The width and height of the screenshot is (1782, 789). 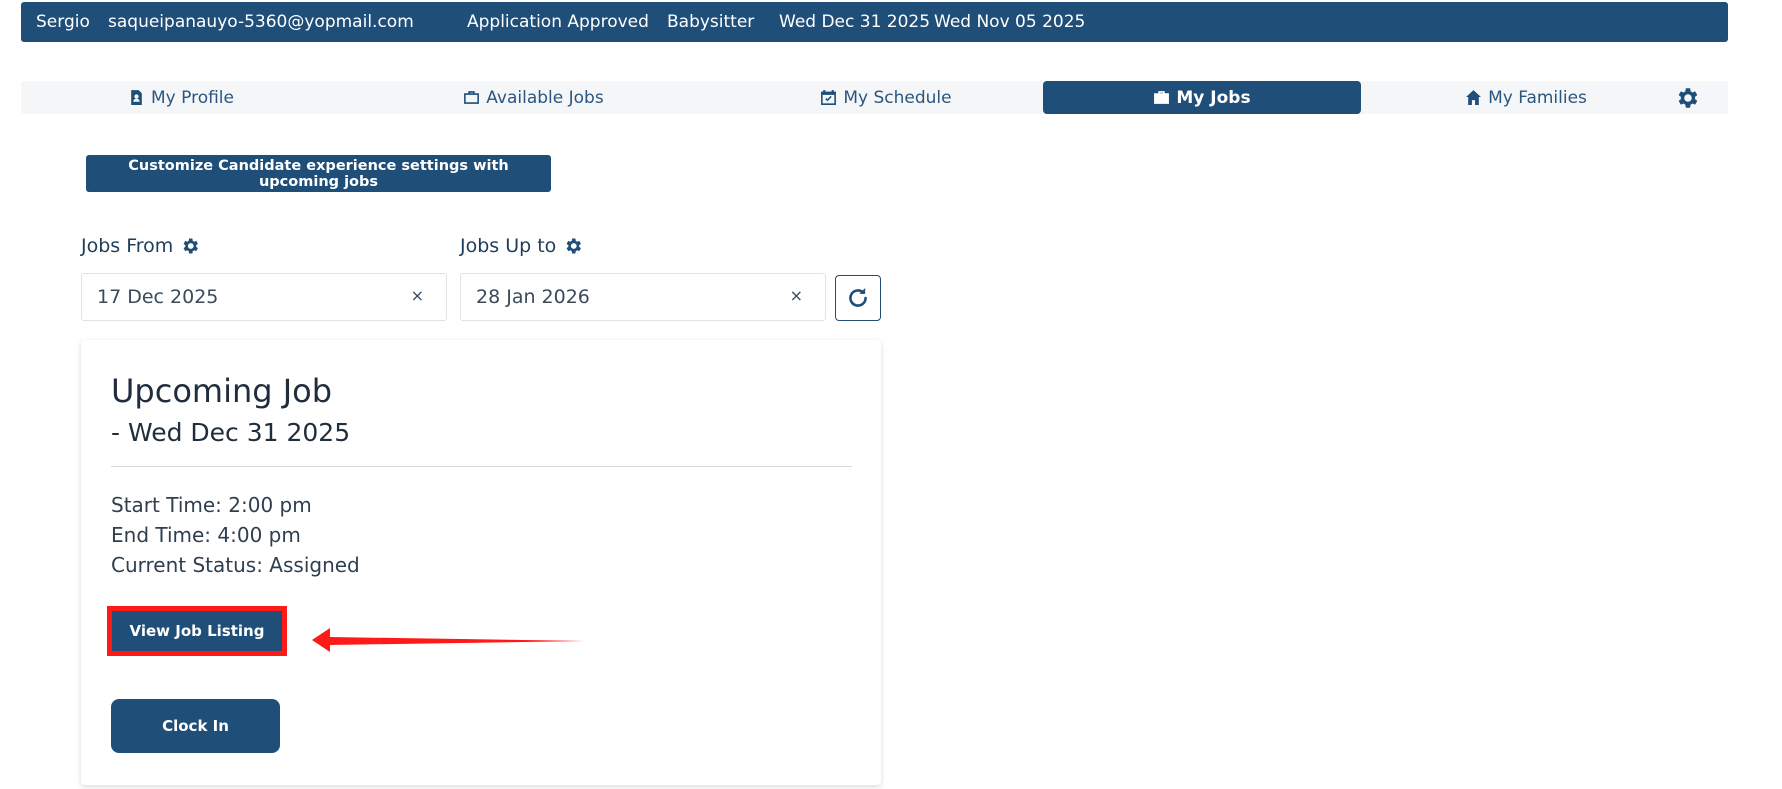 What do you see at coordinates (211, 505) in the screenshot?
I see `job-start-time: Start Time: 2:00 pm` at bounding box center [211, 505].